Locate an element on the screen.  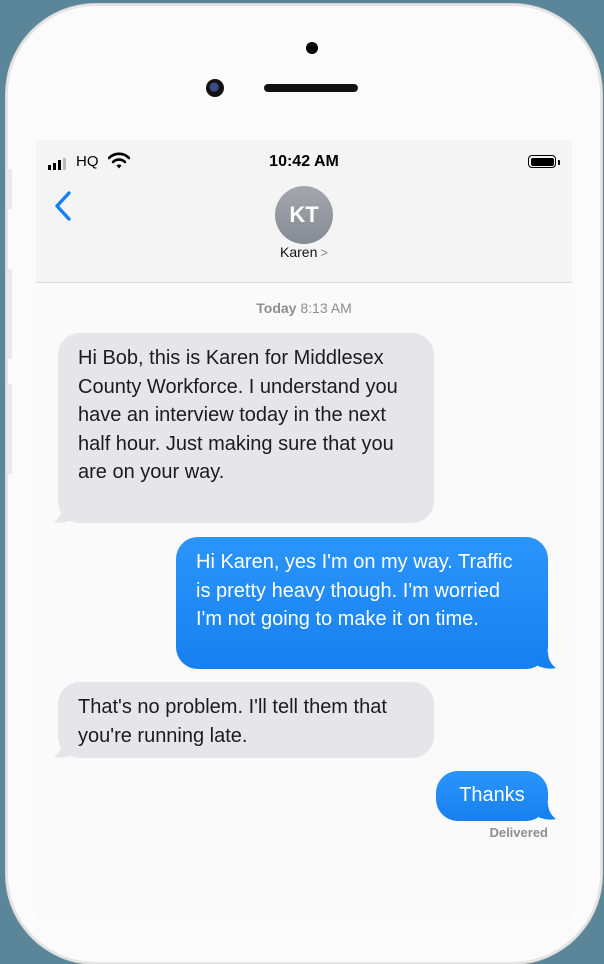
timestamp-day: Today is located at coordinates (276, 308).